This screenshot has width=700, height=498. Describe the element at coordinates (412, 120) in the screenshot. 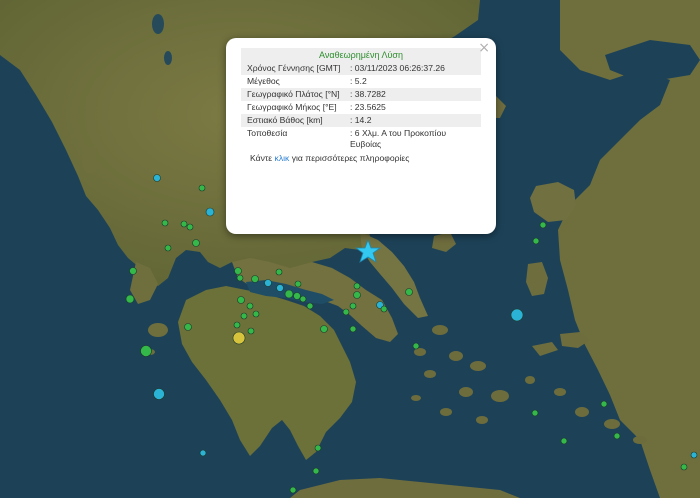

I see `depth-value: : 14.2` at that location.